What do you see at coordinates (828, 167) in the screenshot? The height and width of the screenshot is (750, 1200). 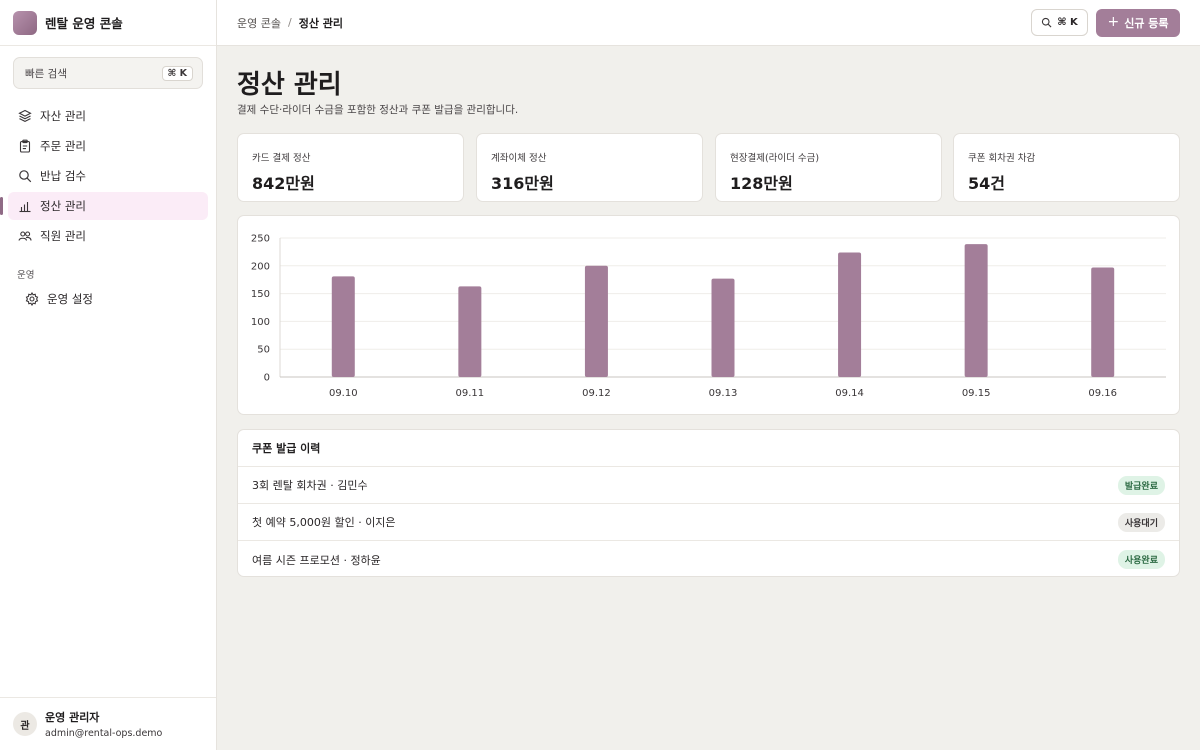 I see `stat-card-onsite-payment: 현장결제(라이더 수금) 128만원` at bounding box center [828, 167].